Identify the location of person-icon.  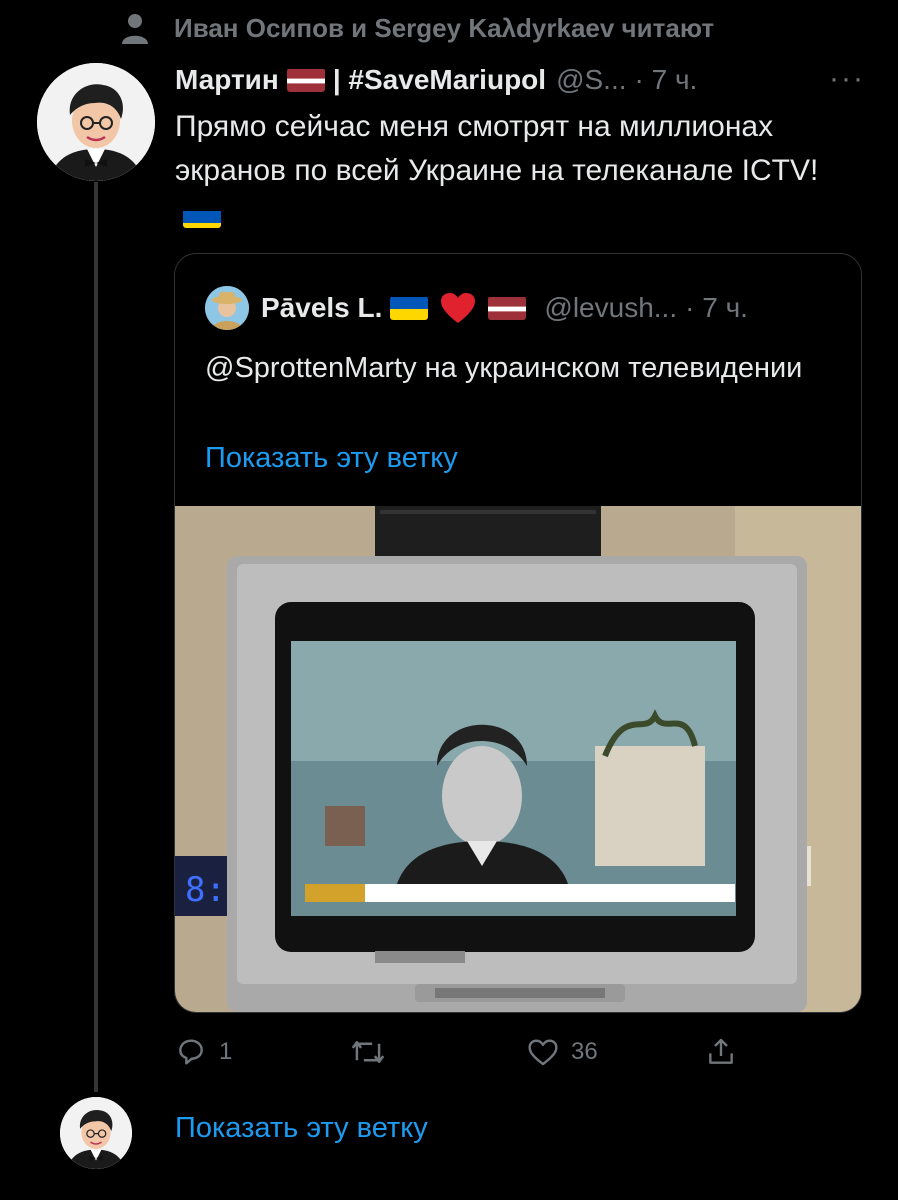
(135, 29).